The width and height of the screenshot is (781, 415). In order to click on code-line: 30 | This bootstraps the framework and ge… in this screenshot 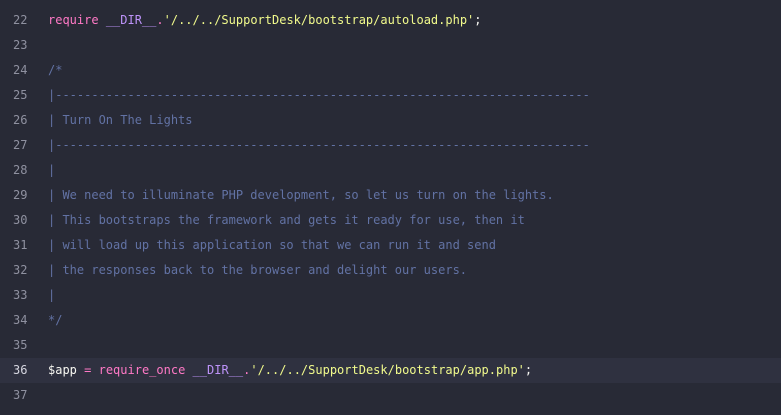, I will do `click(390, 220)`.